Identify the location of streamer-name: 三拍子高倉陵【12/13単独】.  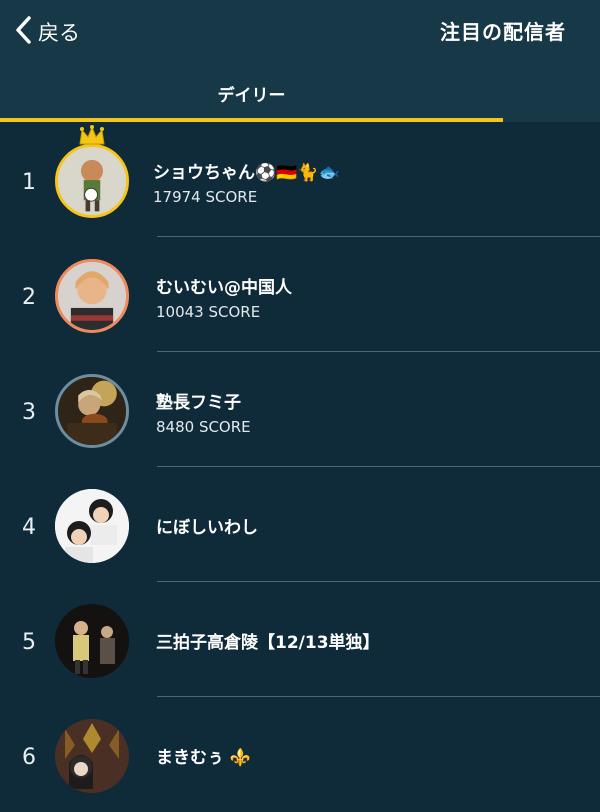
(268, 643).